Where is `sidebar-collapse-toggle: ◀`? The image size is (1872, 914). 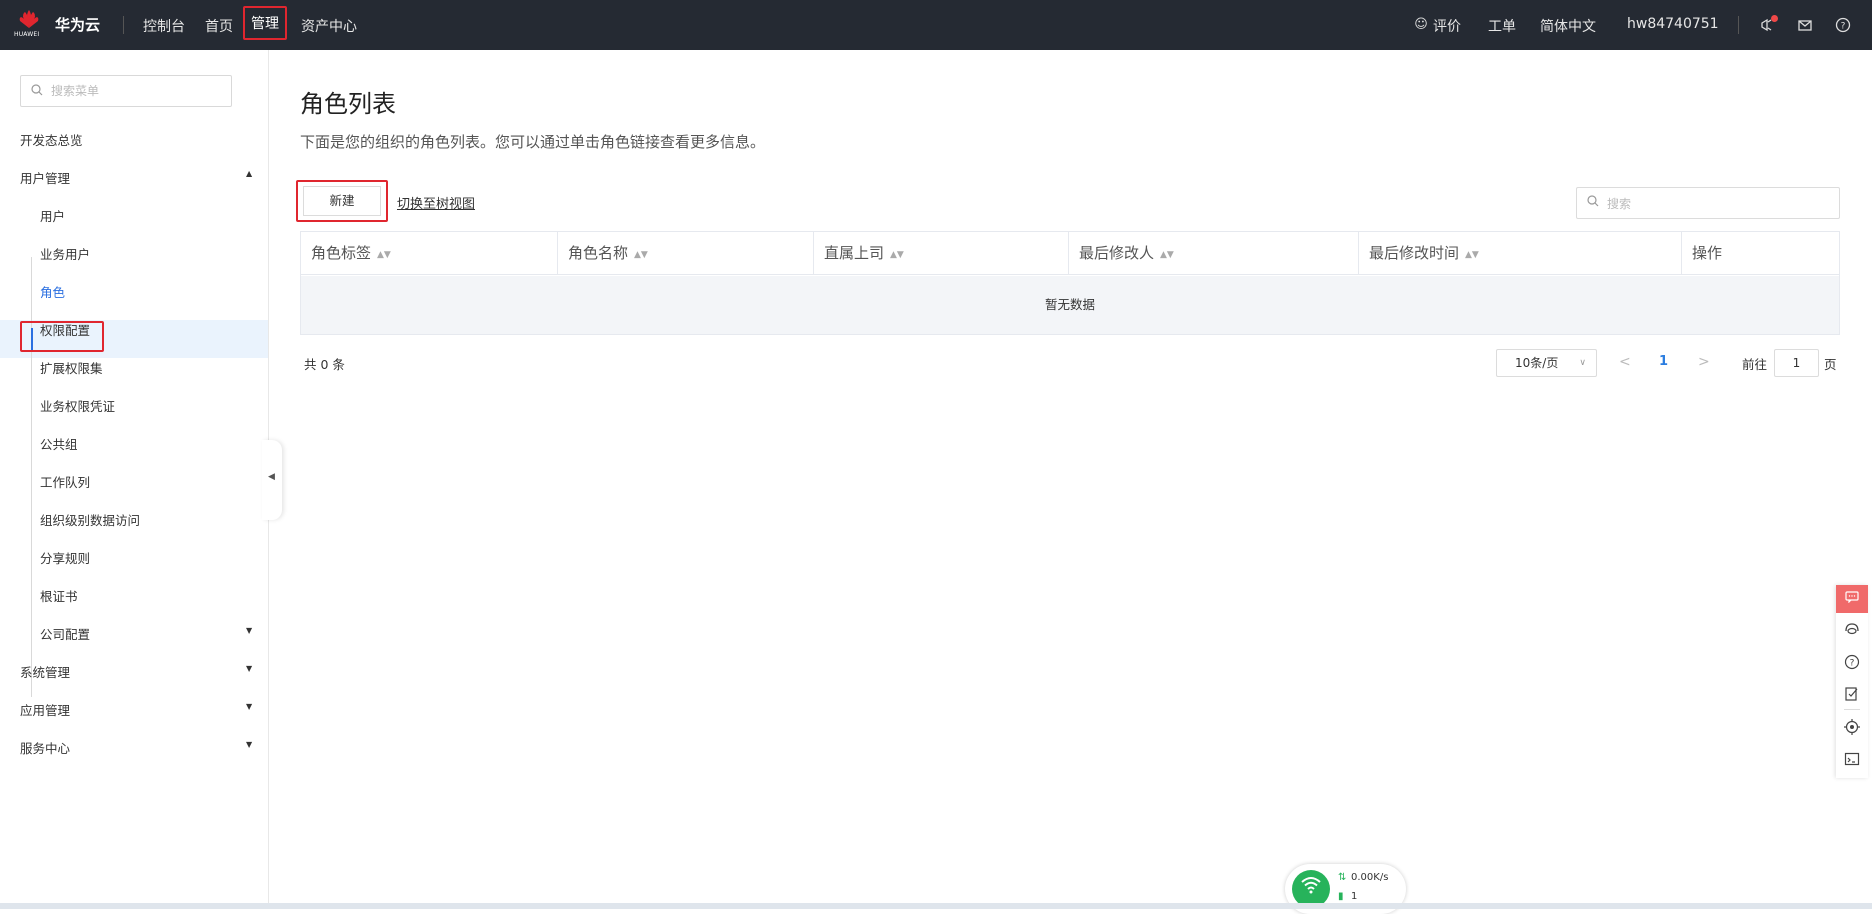 sidebar-collapse-toggle: ◀ is located at coordinates (272, 480).